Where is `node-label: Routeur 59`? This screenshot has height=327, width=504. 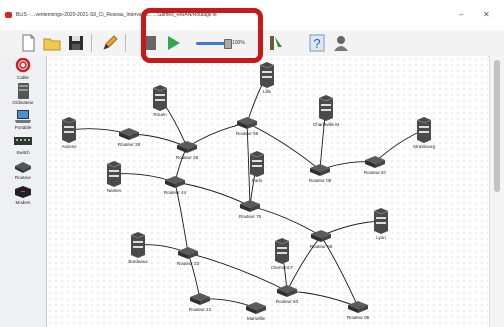
node-label: Routeur 59 is located at coordinates (247, 133).